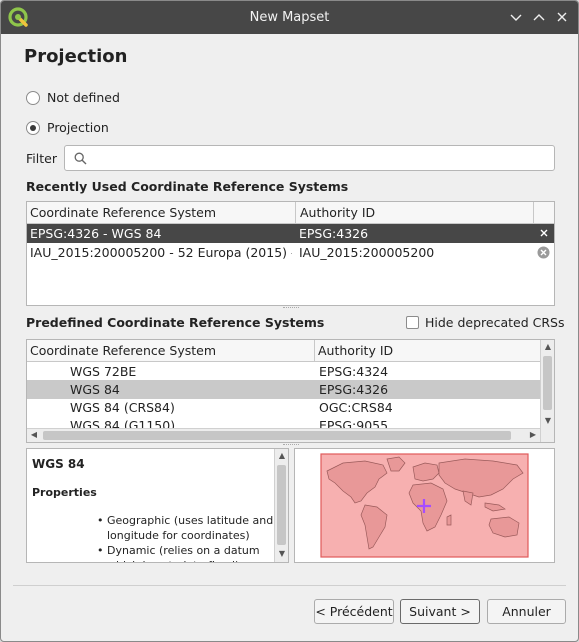 Image resolution: width=579 pixels, height=642 pixels. I want to click on radio-label: Not defined, so click(83, 97).